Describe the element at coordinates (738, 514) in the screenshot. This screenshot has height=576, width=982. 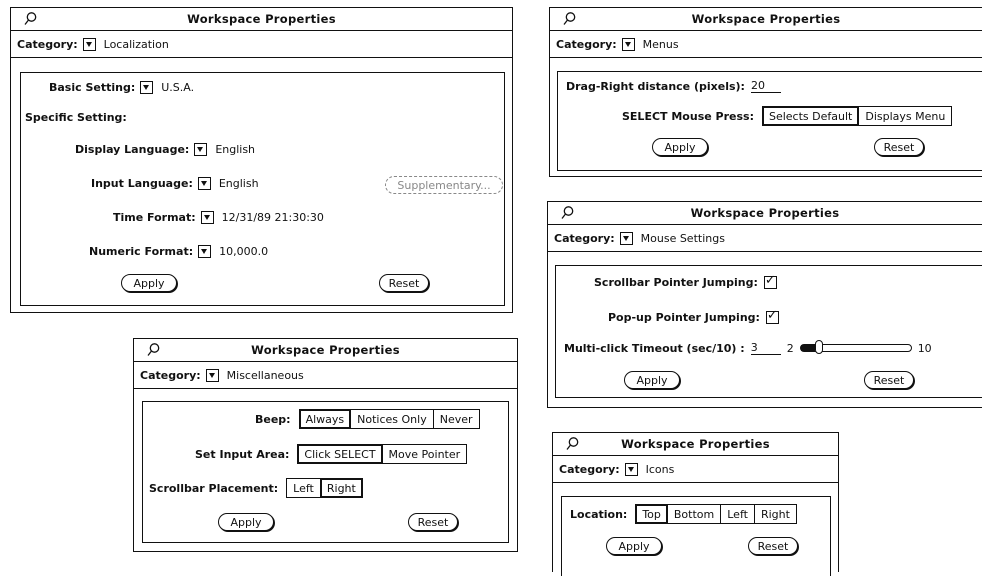
I see `location-left-option: Left` at that location.